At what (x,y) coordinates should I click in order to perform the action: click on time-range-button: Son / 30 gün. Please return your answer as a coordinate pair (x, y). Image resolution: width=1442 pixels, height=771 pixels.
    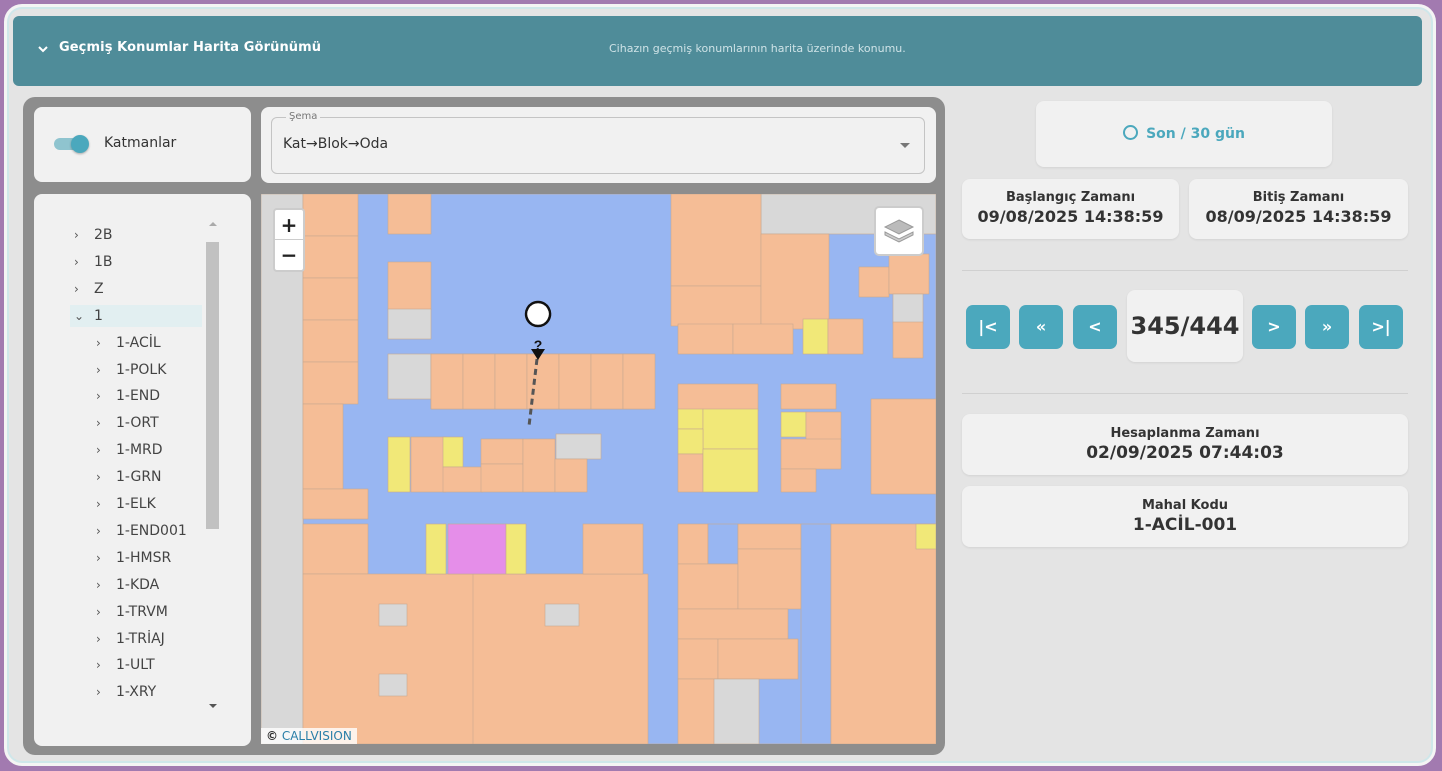
    Looking at the image, I should click on (1184, 134).